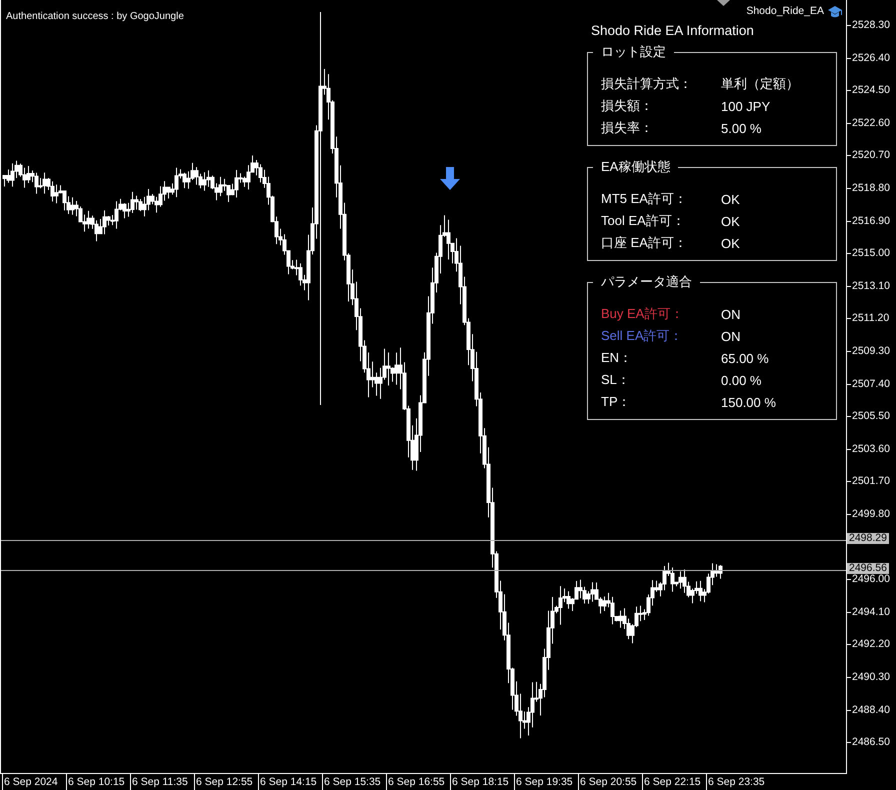 Image resolution: width=896 pixels, height=790 pixels. I want to click on time-label: 6 Sep 19:35, so click(546, 782).